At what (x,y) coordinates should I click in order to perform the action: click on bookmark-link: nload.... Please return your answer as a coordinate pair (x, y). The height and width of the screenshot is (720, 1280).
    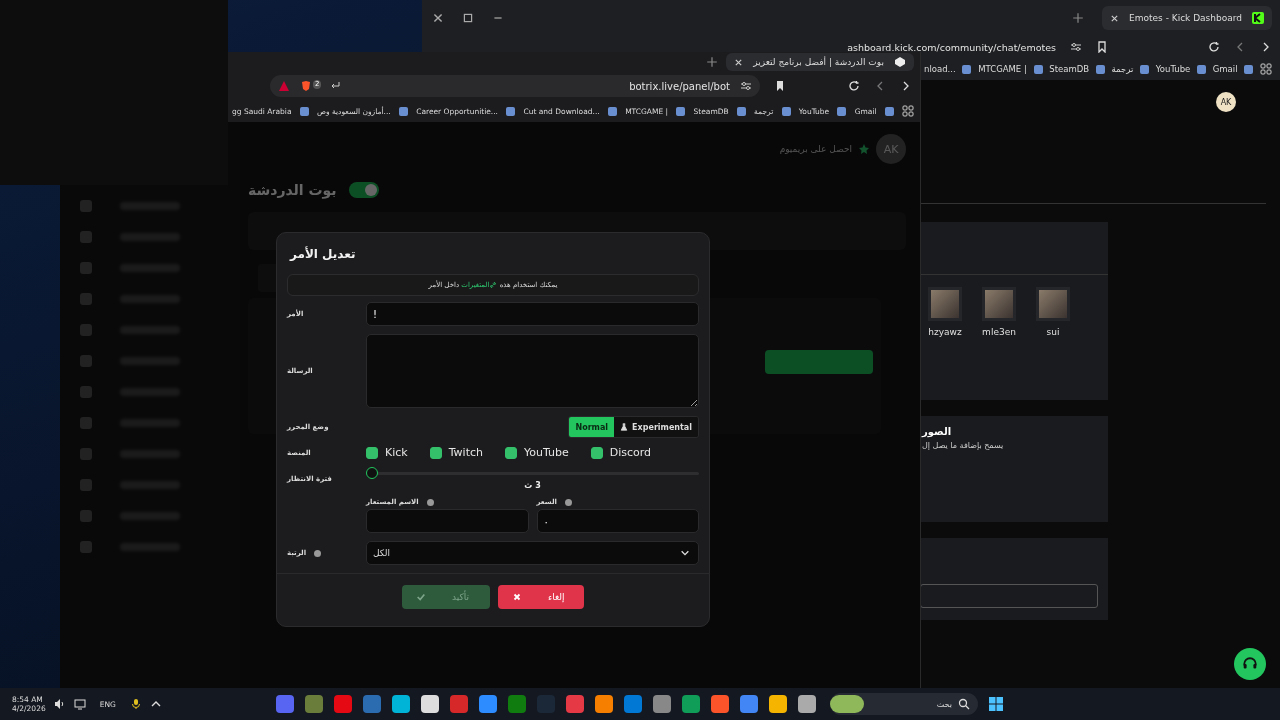
    Looking at the image, I should click on (940, 69).